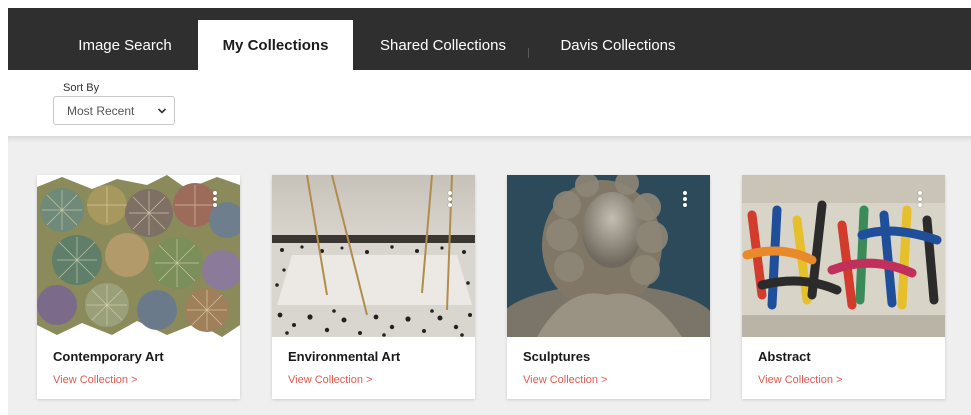 This screenshot has width=971, height=415. Describe the element at coordinates (344, 356) in the screenshot. I see `collection-title: Environmental Art` at that location.